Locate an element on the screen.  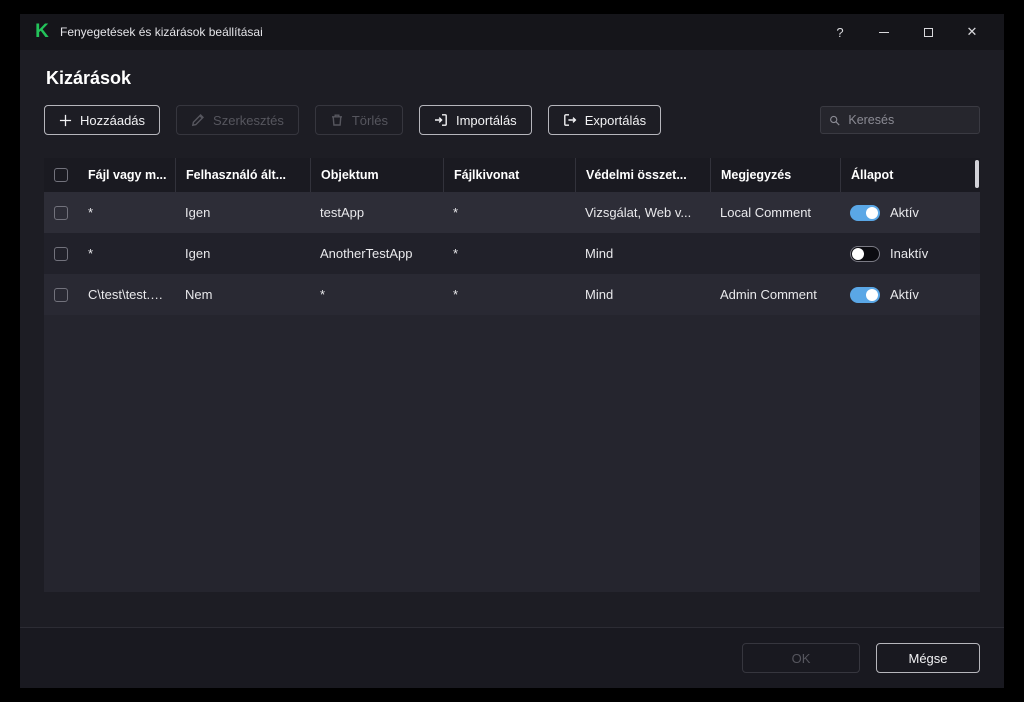
column-header-status: Állapot is located at coordinates (910, 175).